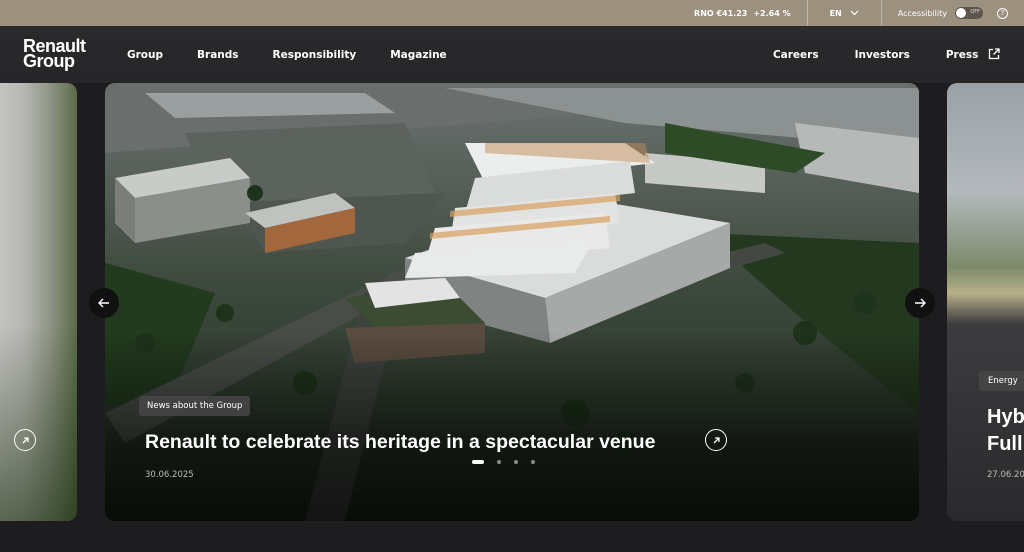  Describe the element at coordinates (922, 13) in the screenshot. I see `accessibility-label: Accessibility` at that location.